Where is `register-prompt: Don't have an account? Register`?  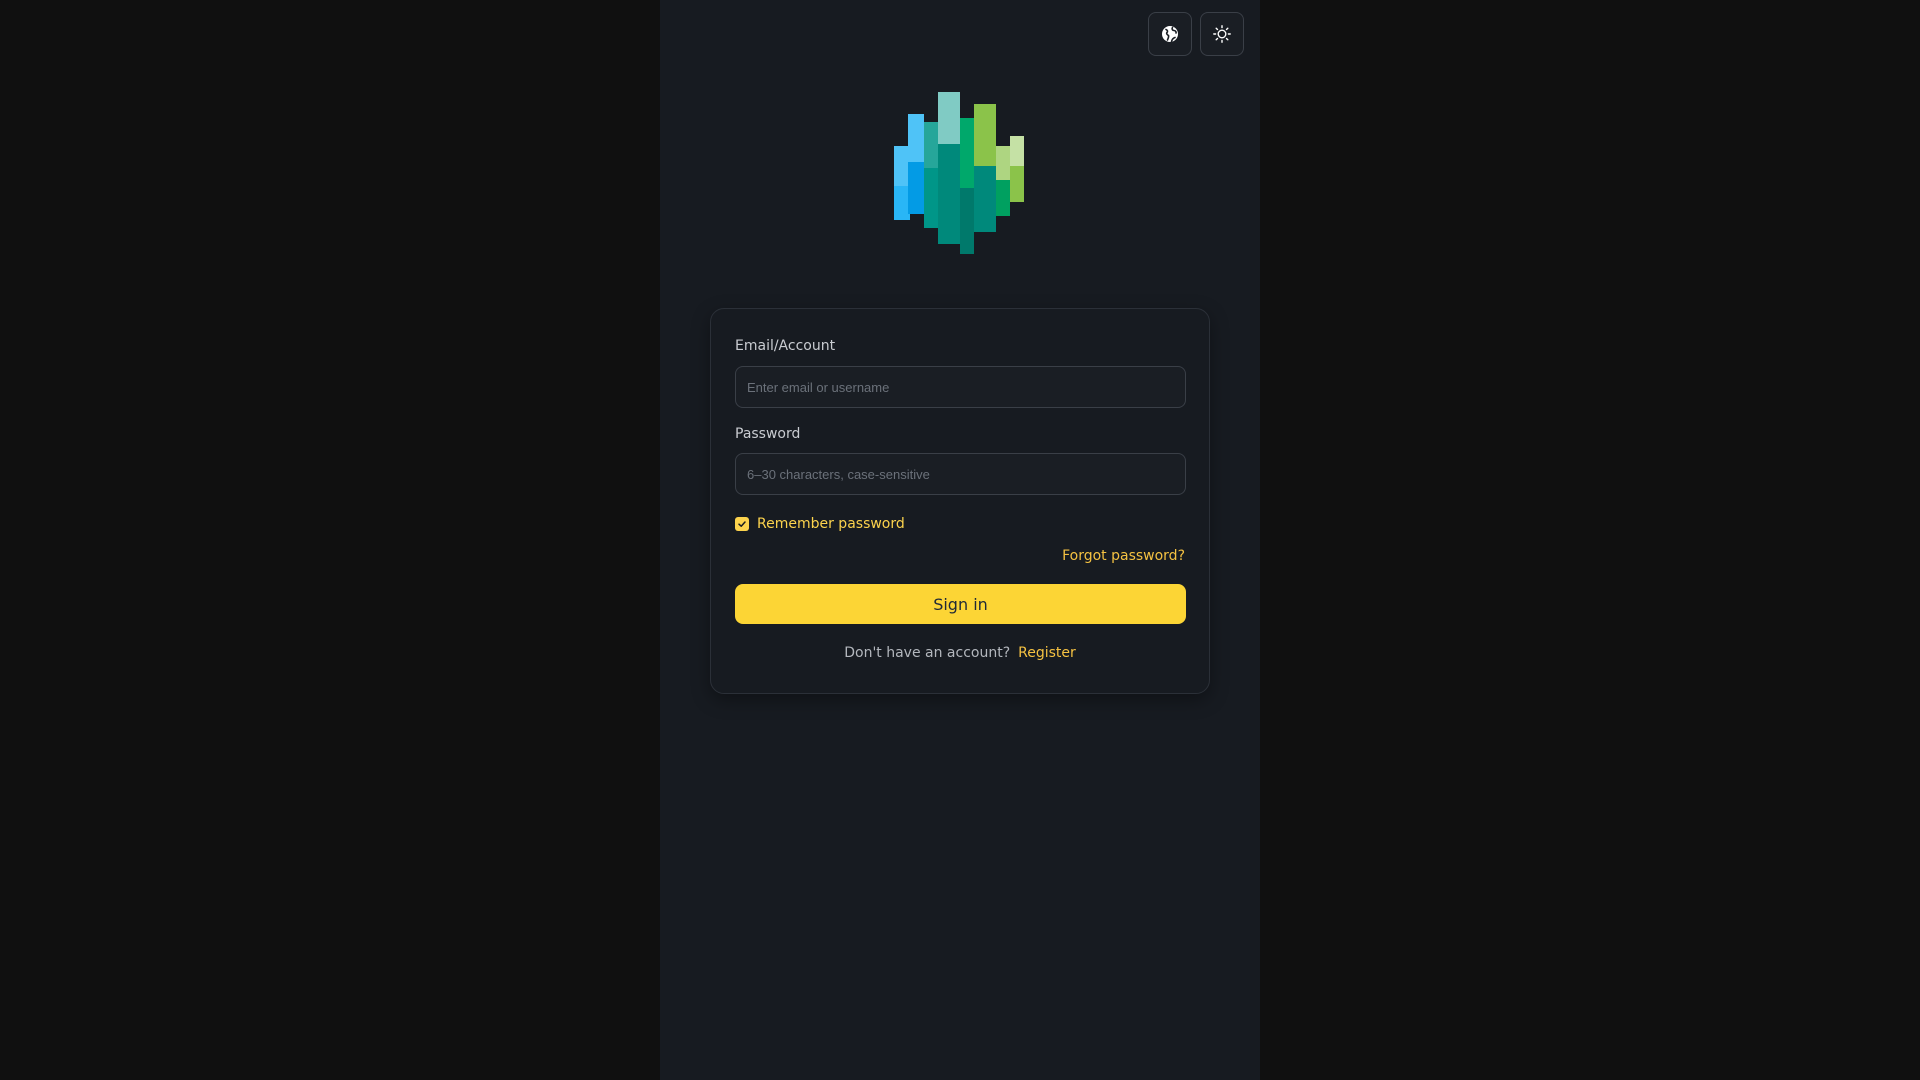 register-prompt: Don't have an account? Register is located at coordinates (960, 653).